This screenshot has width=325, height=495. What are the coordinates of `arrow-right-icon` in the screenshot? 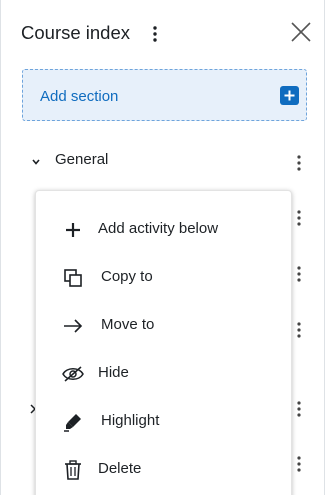 It's located at (73, 326).